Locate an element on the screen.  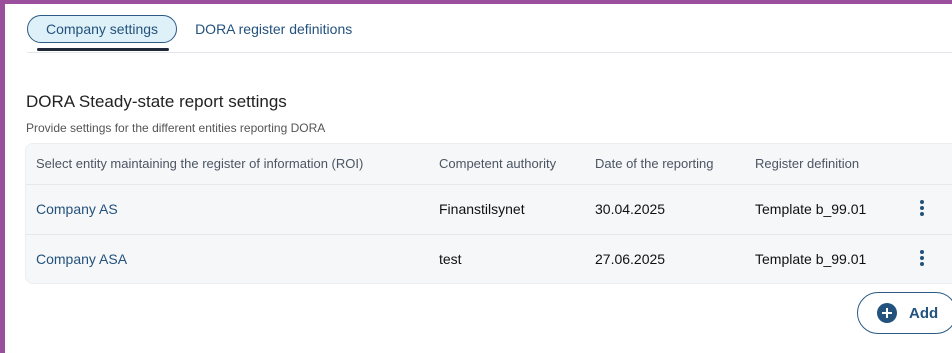
window-frame-top is located at coordinates (476, 2).